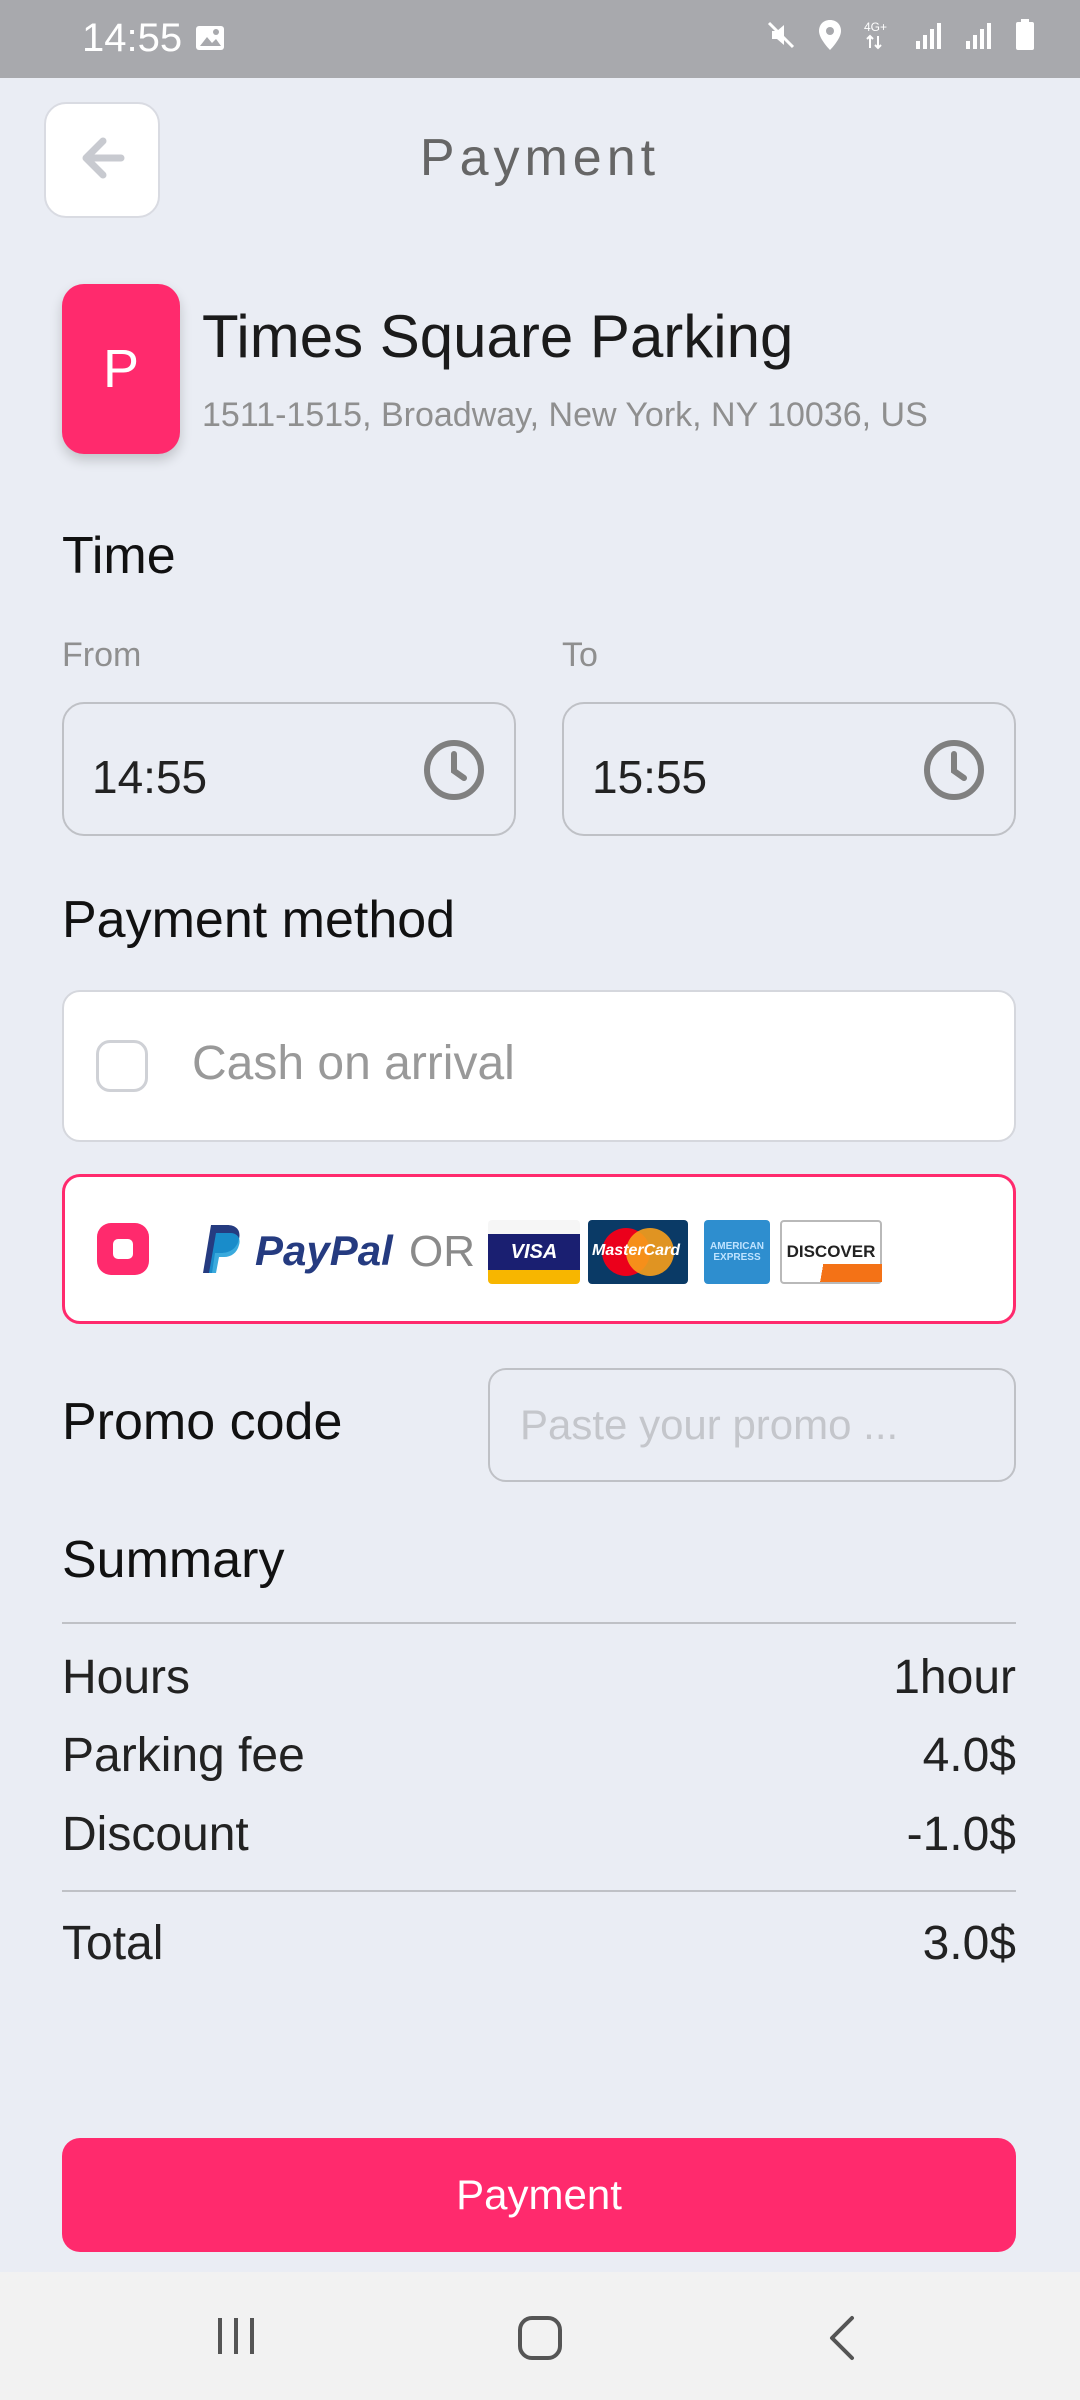 Image resolution: width=1080 pixels, height=2400 pixels. Describe the element at coordinates (353, 1063) in the screenshot. I see `cash-label: Cash on arrival` at that location.